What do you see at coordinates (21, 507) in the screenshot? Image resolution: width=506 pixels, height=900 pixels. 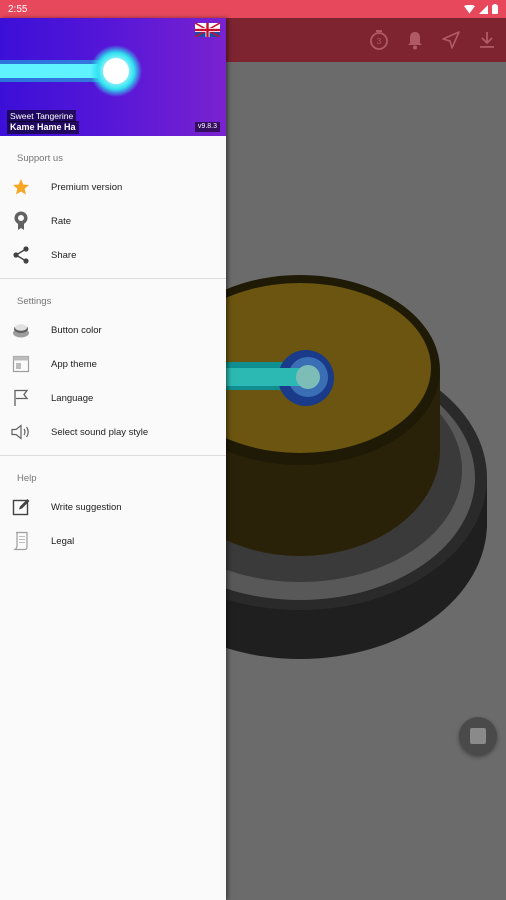 I see `edit-icon` at bounding box center [21, 507].